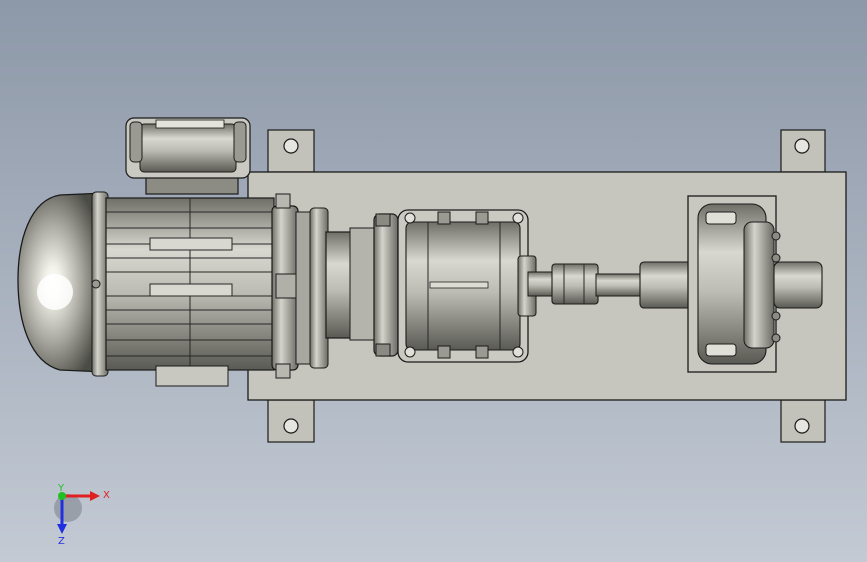 The height and width of the screenshot is (562, 867). Describe the element at coordinates (106, 495) in the screenshot. I see `x-axis-label: X` at that location.